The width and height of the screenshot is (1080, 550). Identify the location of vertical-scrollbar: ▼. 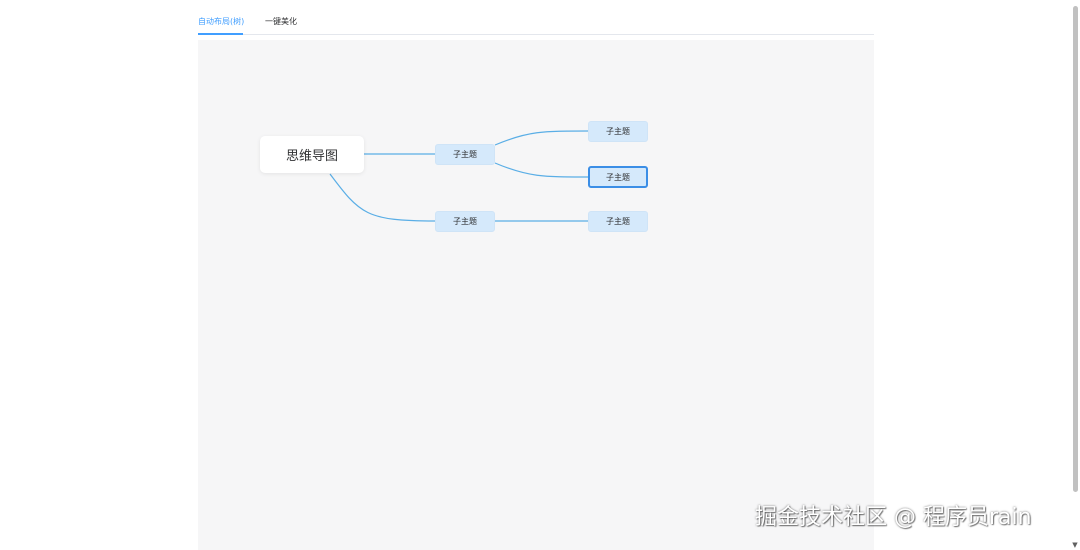
(1075, 275).